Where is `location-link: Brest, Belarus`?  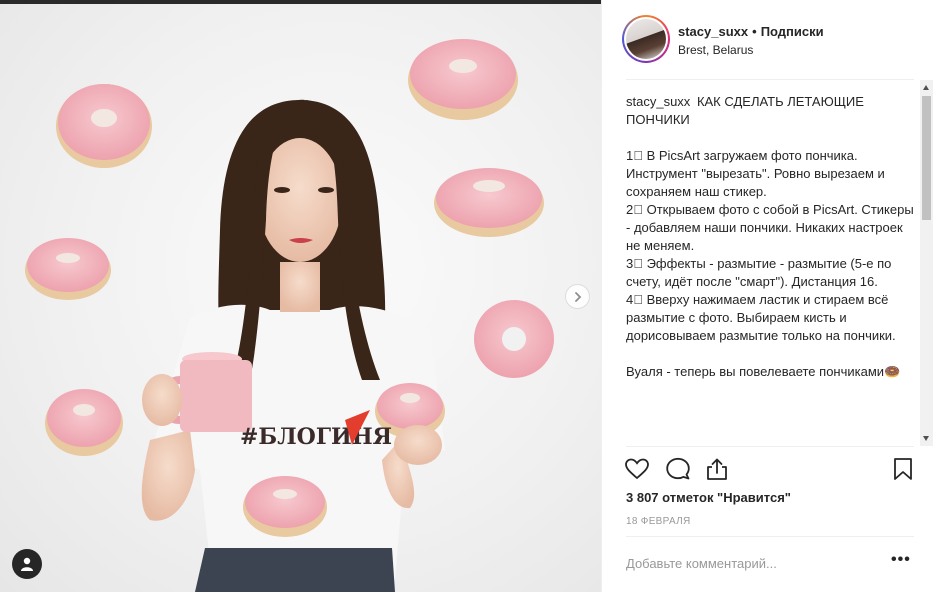 location-link: Brest, Belarus is located at coordinates (715, 50).